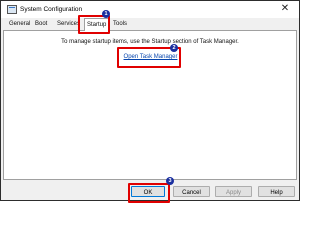  What do you see at coordinates (41, 24) in the screenshot?
I see `tab-boot: Boot` at bounding box center [41, 24].